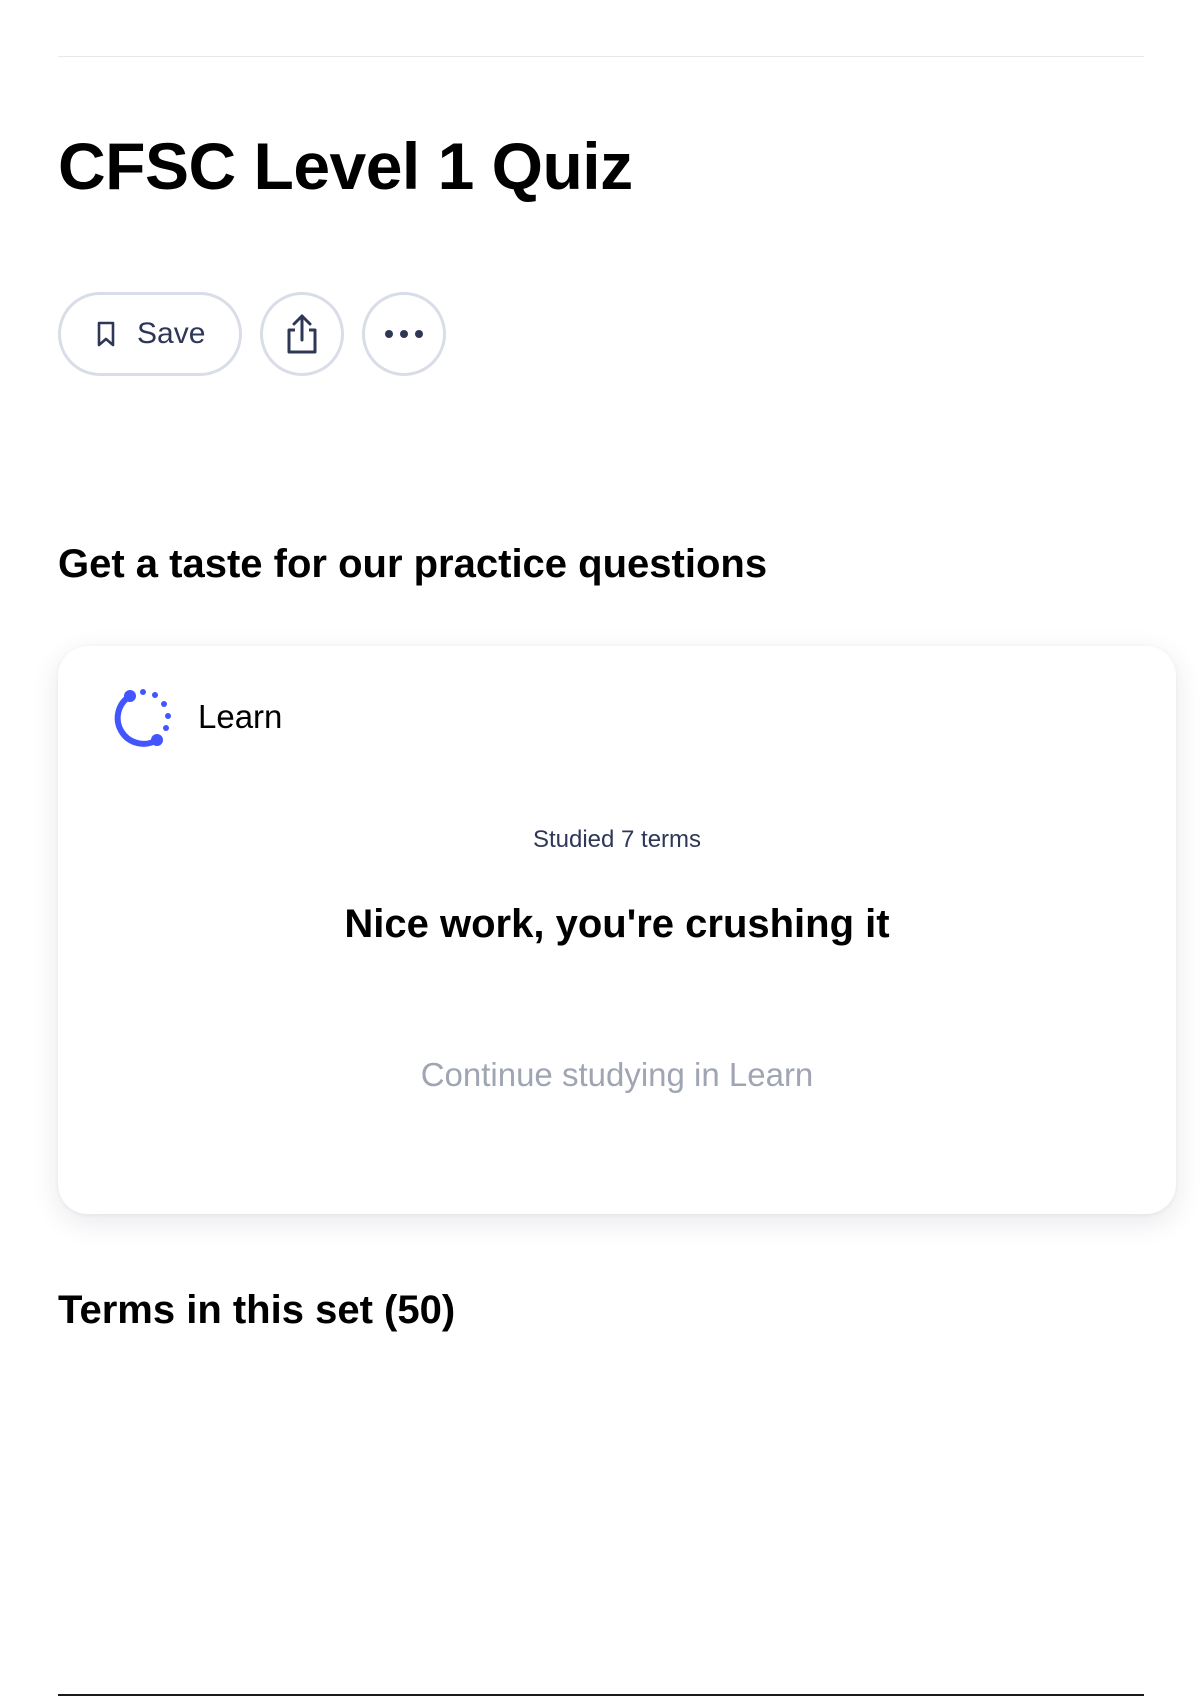  Describe the element at coordinates (106, 334) in the screenshot. I see `bookmark-icon` at that location.